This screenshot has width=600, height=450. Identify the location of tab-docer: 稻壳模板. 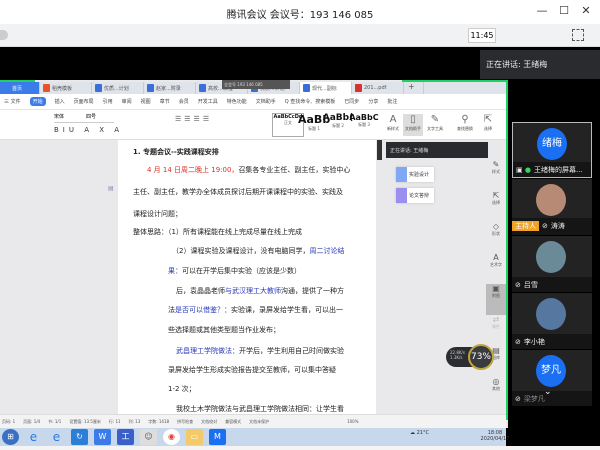
(66, 88).